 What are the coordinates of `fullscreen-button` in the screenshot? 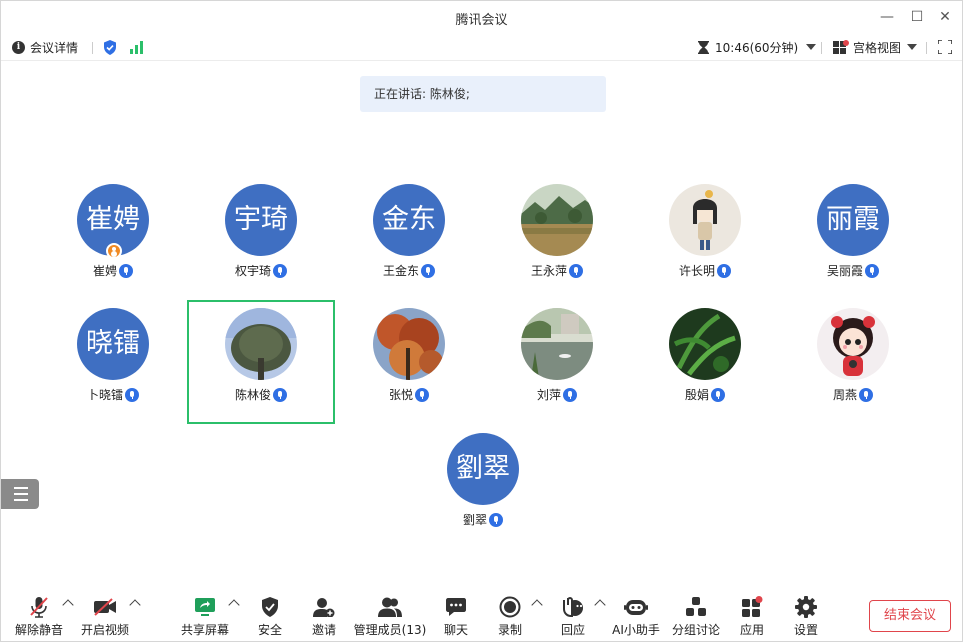 It's located at (945, 47).